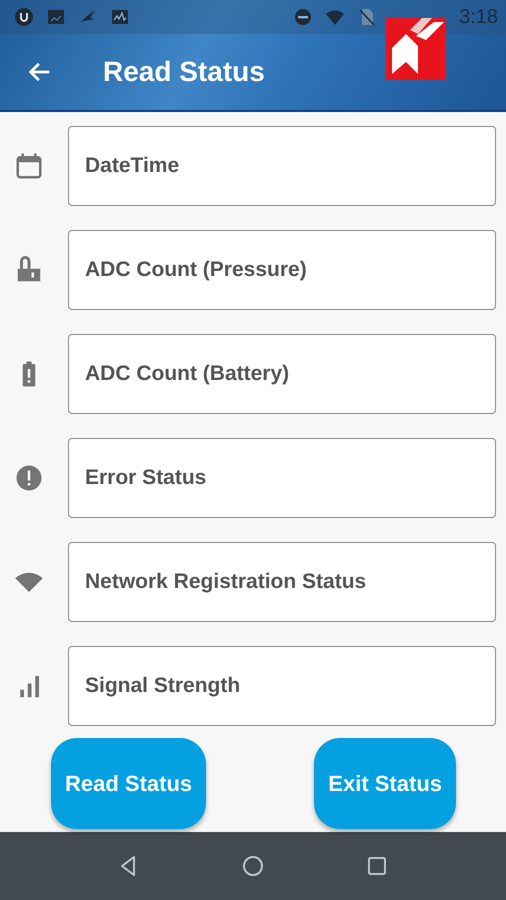  I want to click on do-not-disturb-icon, so click(303, 17).